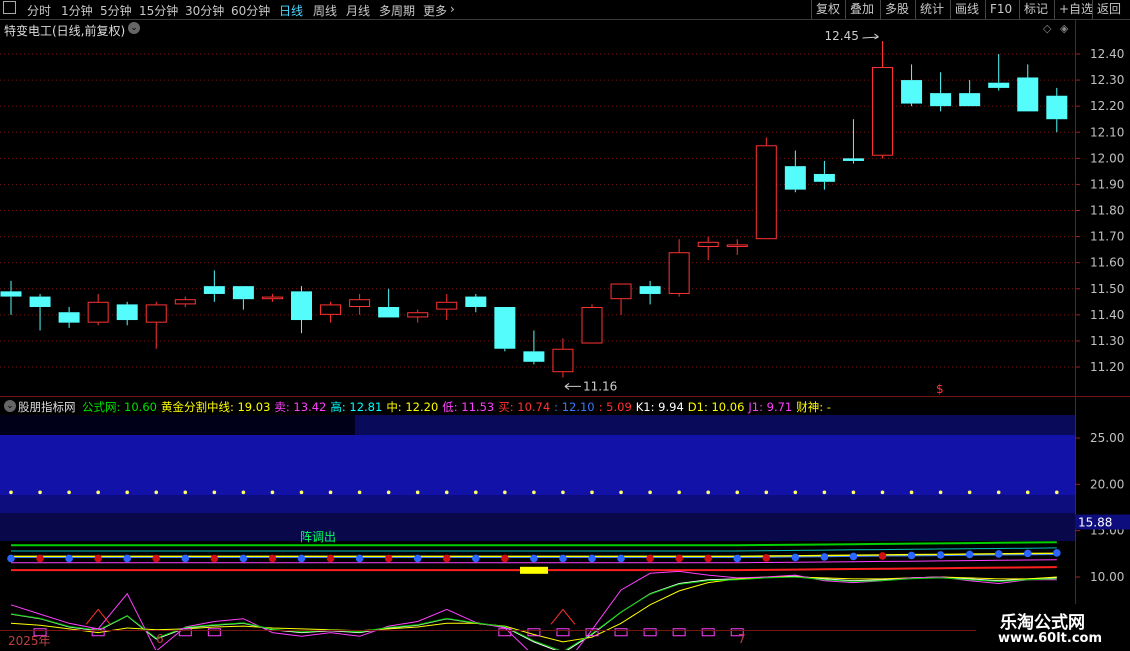  Describe the element at coordinates (537, 527) in the screenshot. I see `band-bottom` at that location.